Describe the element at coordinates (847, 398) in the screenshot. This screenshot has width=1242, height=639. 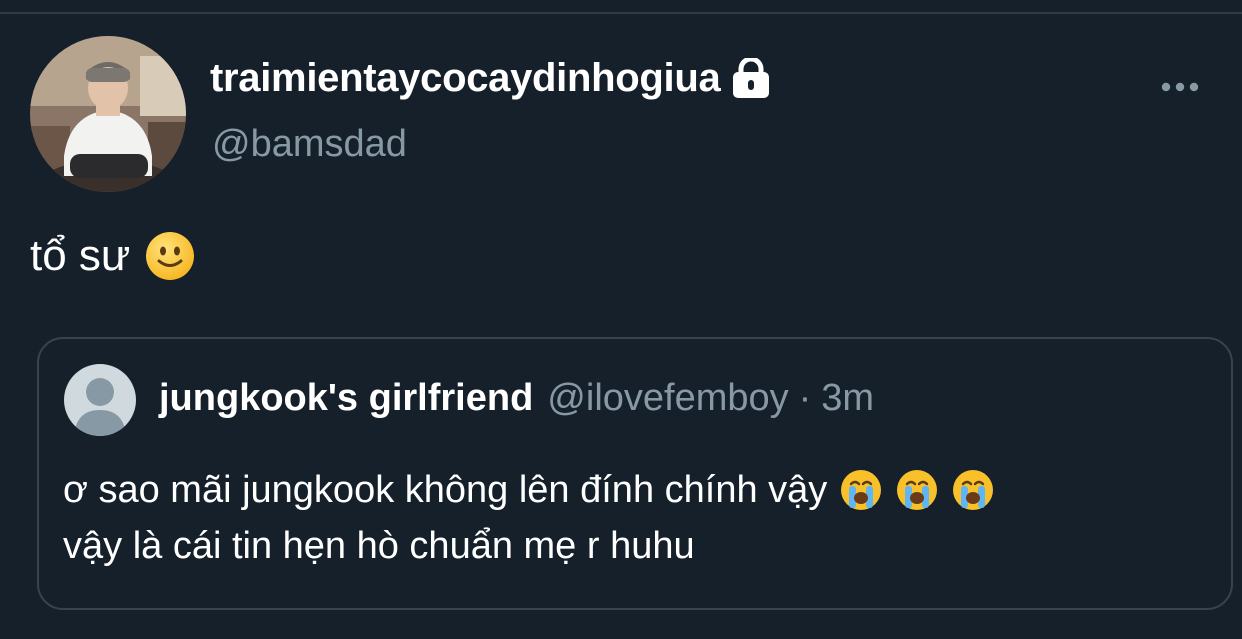
I see `quoted-tweet-time: 3m` at that location.